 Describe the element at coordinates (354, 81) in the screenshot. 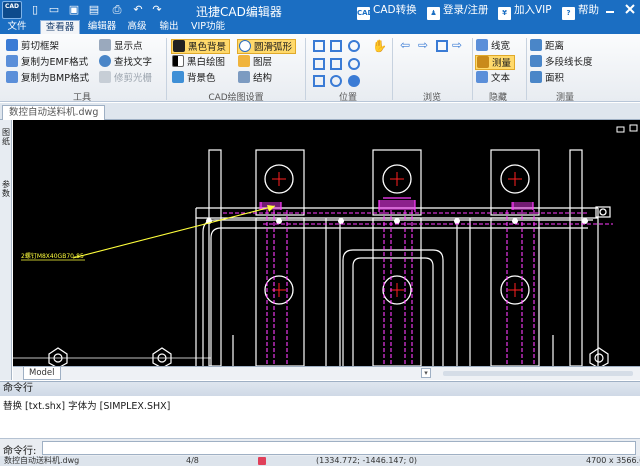

I see `view-3d-icon` at that location.